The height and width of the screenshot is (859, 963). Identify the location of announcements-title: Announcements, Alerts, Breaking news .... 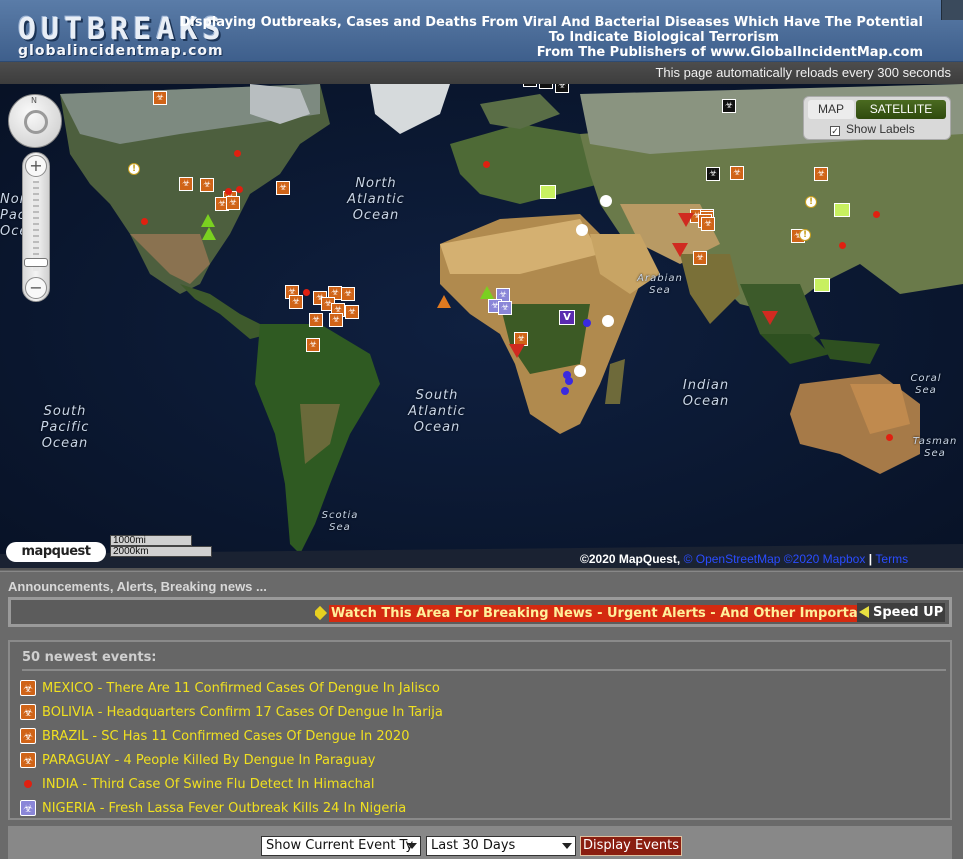
(137, 586).